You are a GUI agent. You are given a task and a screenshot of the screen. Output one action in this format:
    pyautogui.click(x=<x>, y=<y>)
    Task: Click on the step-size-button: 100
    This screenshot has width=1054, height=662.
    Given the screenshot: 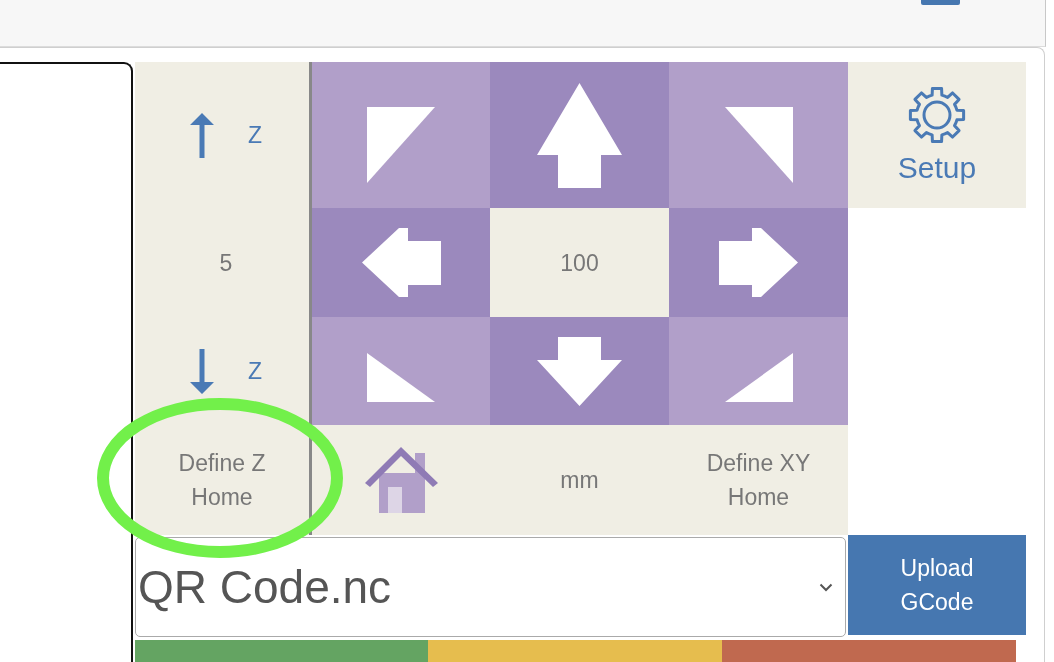 What is the action you would take?
    pyautogui.click(x=579, y=262)
    